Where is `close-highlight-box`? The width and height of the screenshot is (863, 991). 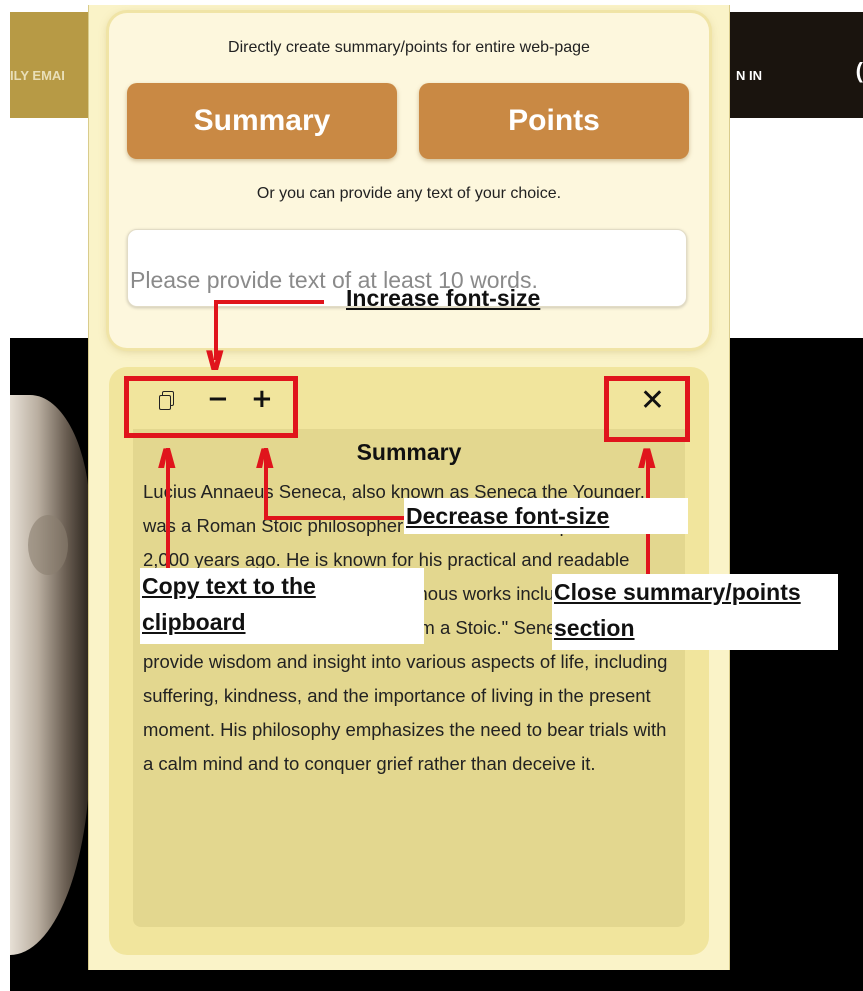
close-highlight-box is located at coordinates (647, 409).